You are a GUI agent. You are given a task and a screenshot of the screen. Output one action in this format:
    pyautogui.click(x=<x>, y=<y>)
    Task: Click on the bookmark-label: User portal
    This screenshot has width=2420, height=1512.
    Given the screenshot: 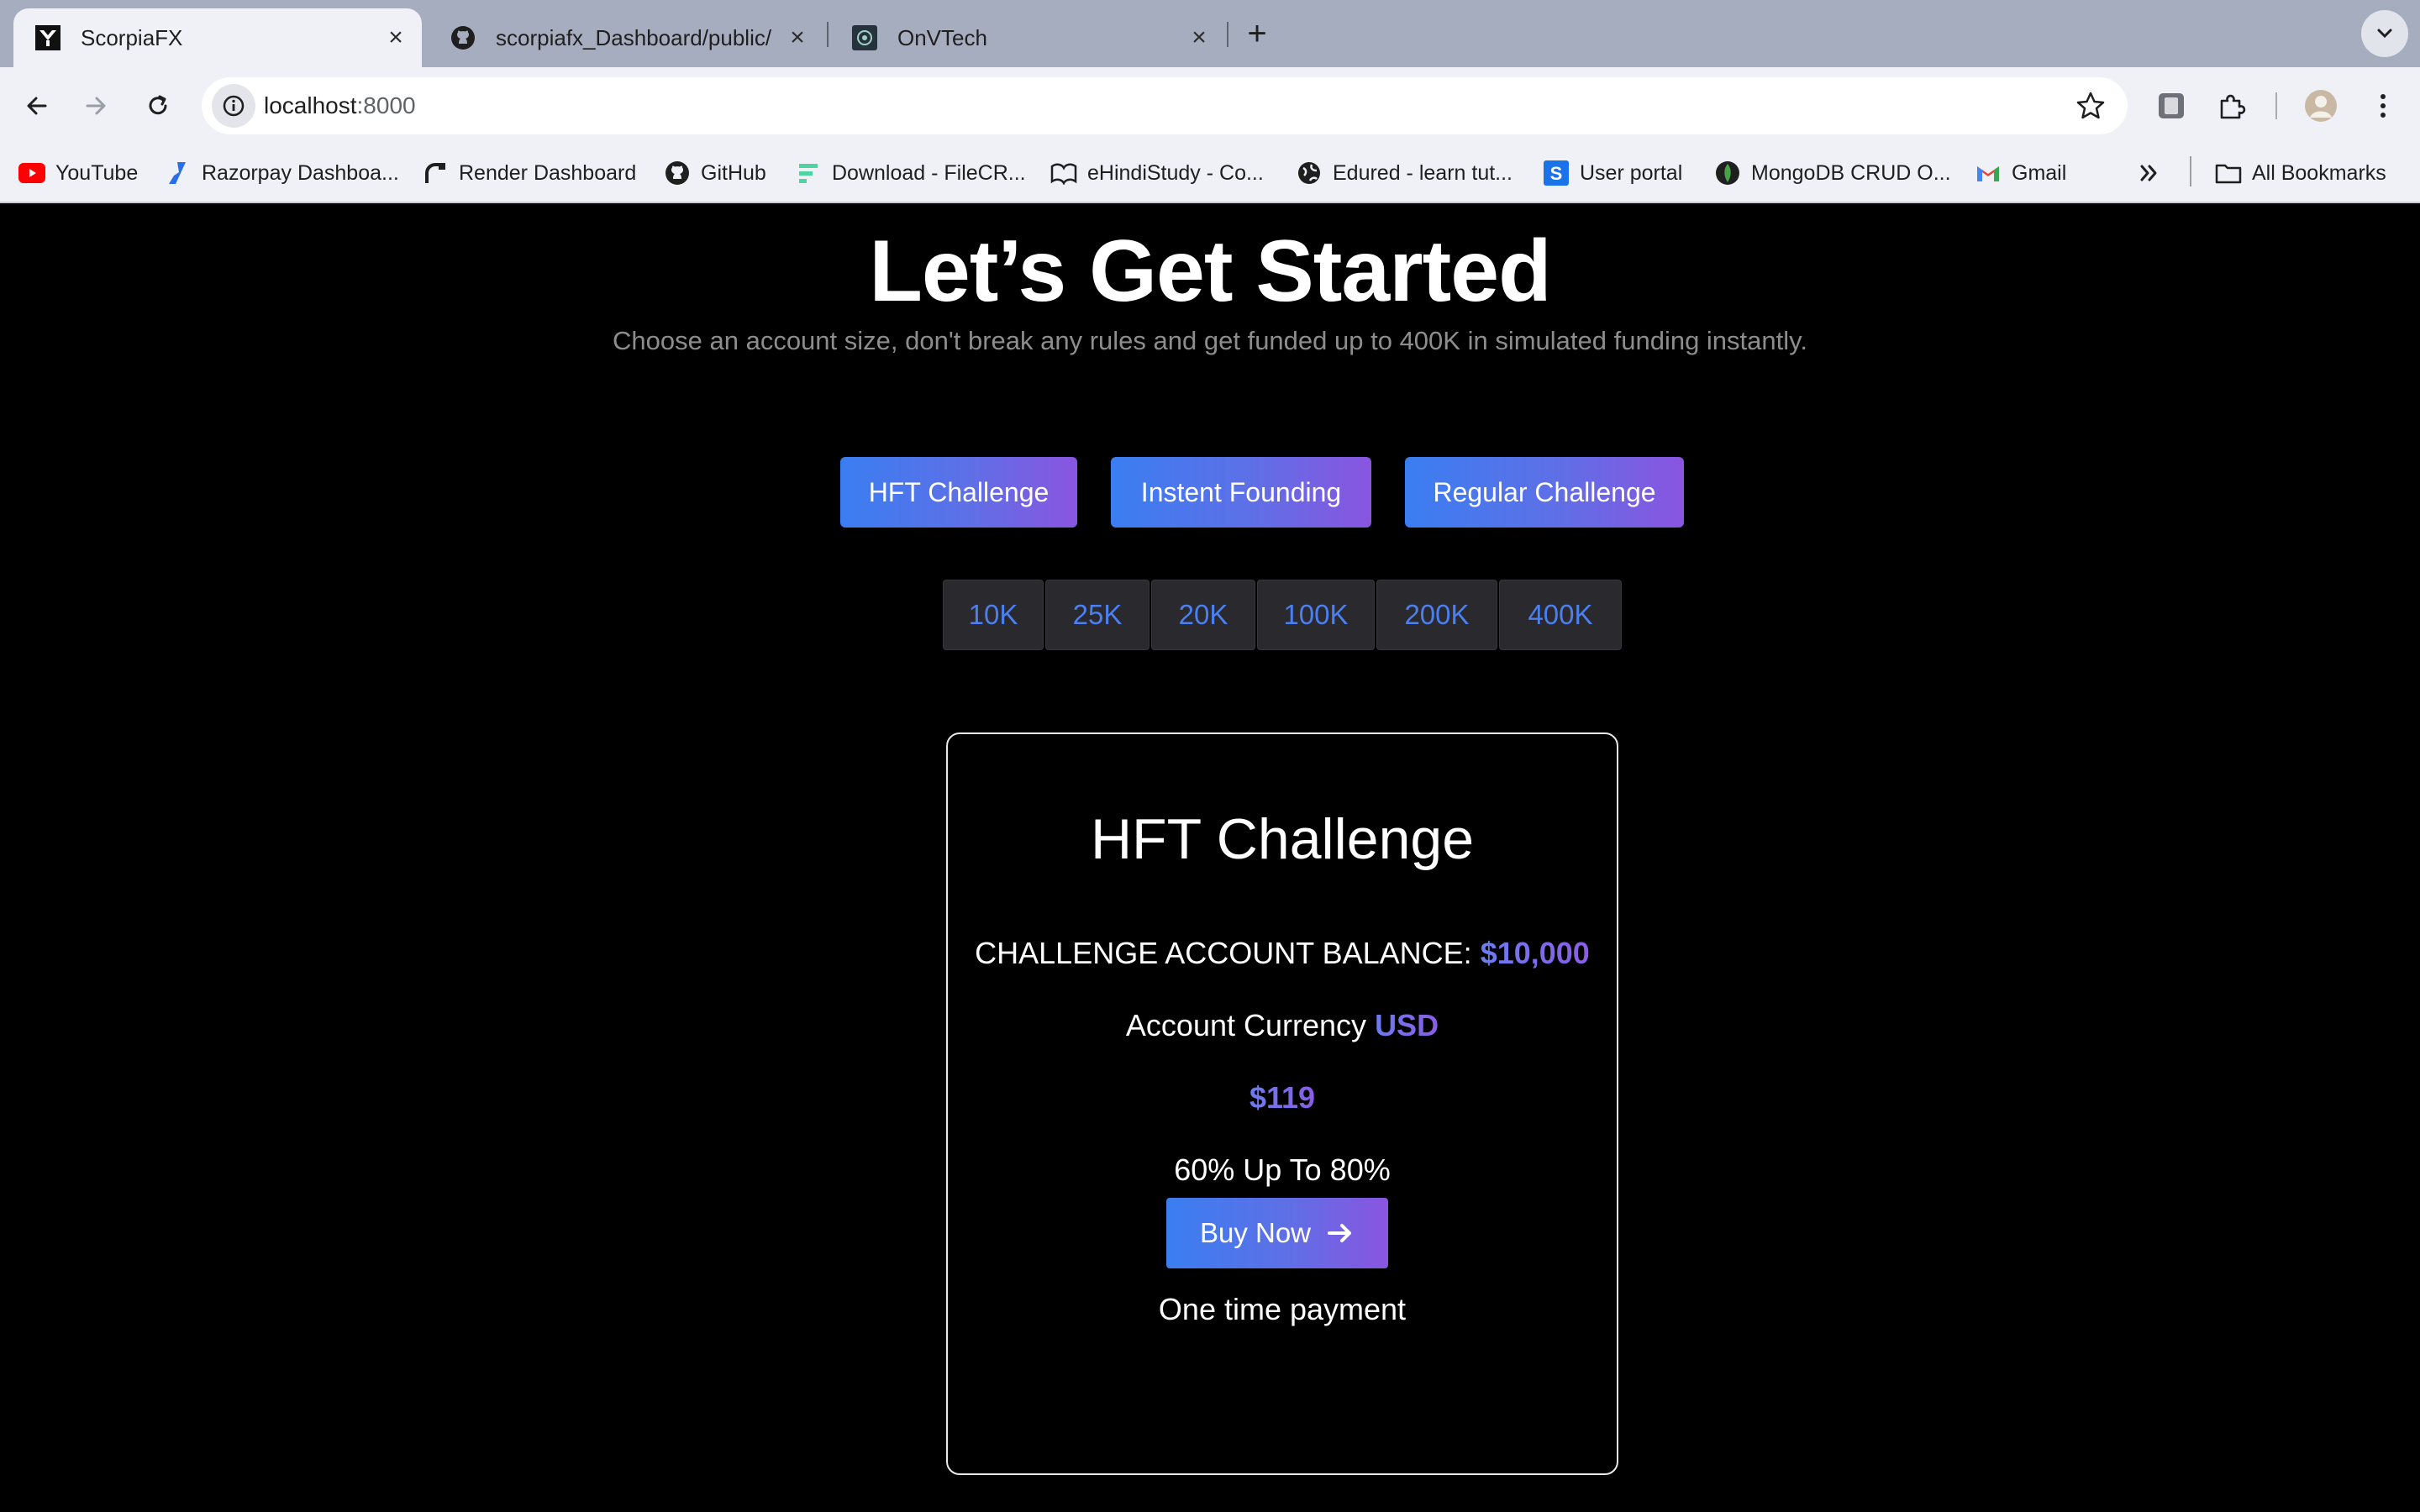 What is the action you would take?
    pyautogui.click(x=1631, y=172)
    